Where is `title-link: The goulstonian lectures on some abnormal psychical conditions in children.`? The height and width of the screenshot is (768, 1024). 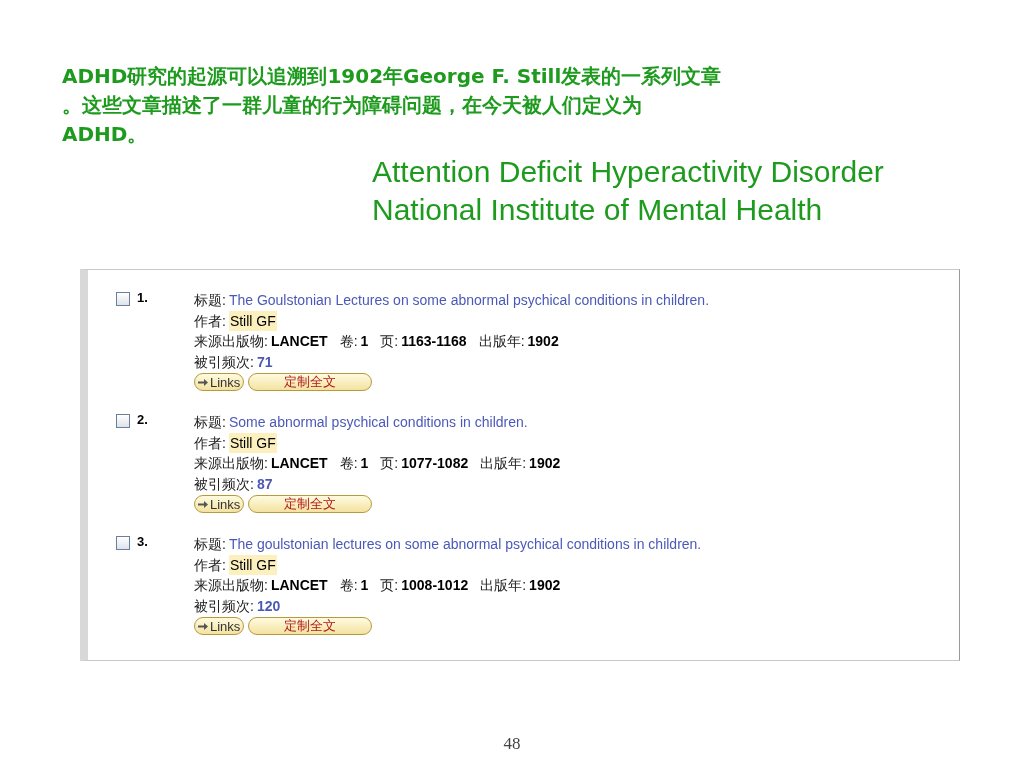 title-link: The goulstonian lectures on some abnormal psychical conditions in children. is located at coordinates (465, 544).